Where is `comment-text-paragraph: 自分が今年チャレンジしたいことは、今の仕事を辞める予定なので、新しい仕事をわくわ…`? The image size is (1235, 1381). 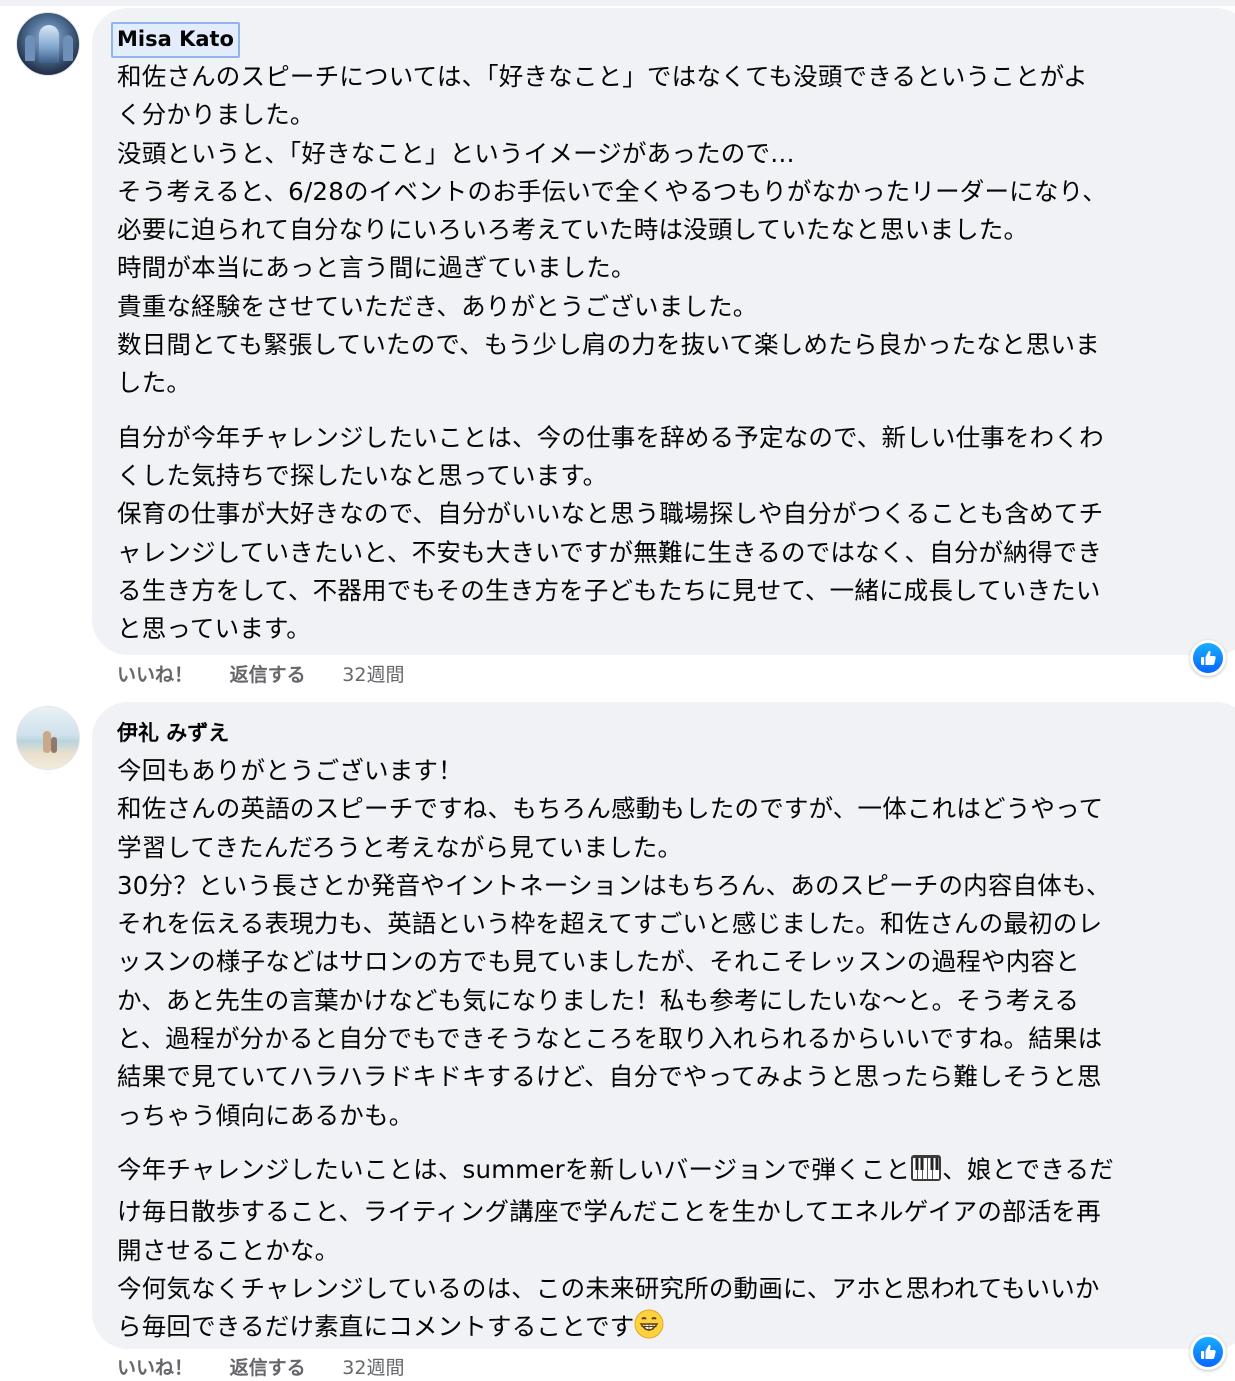 comment-text-paragraph: 自分が今年チャレンジしたいことは、今の仕事を辞める予定なので、新しい仕事をわくわ… is located at coordinates (610, 533).